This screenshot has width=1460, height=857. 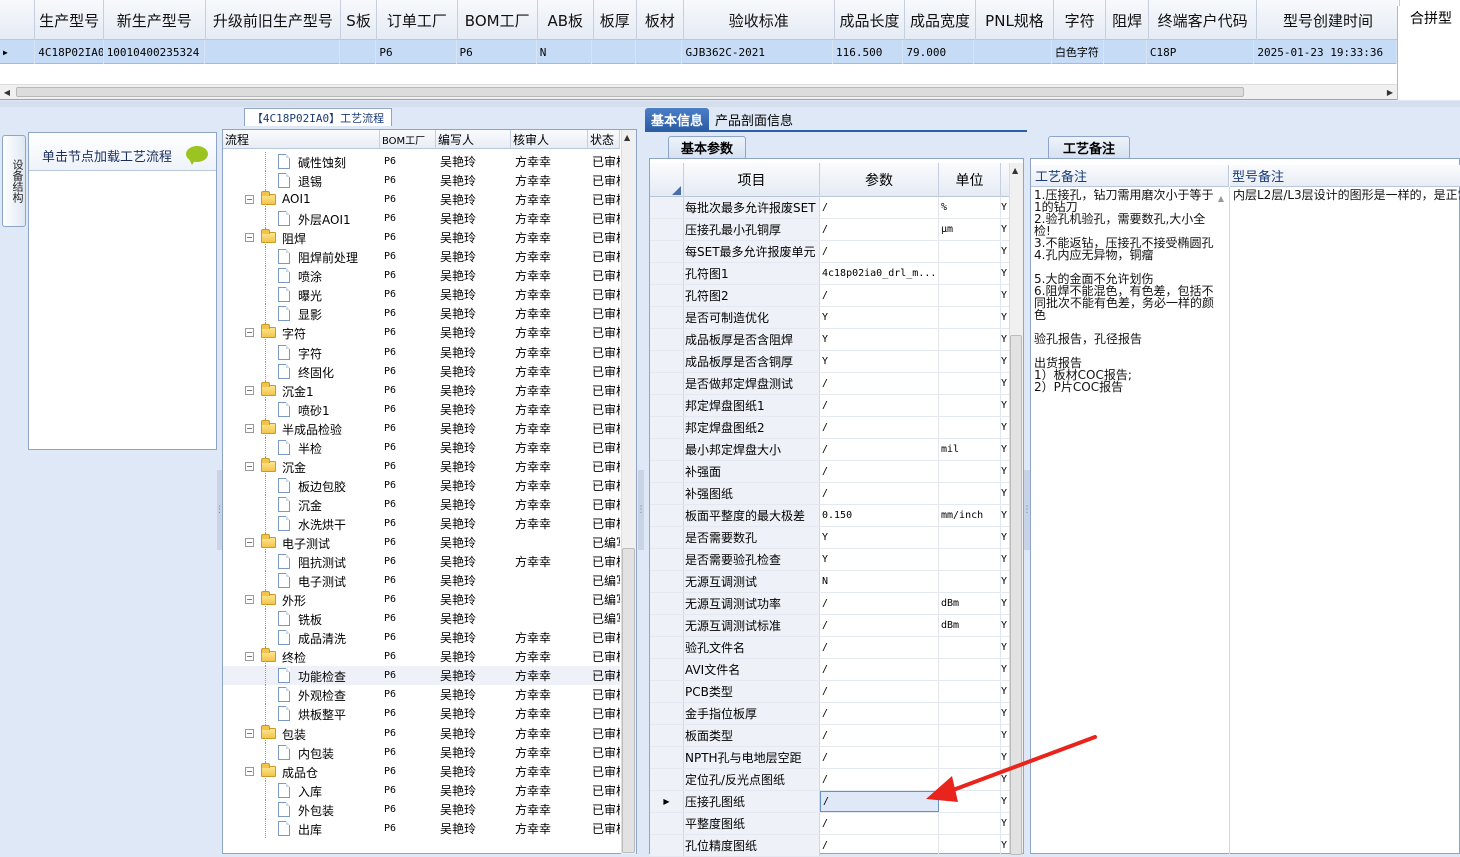 I want to click on param-row: 每批次最多允许报废SET /% Y, so click(x=829, y=208).